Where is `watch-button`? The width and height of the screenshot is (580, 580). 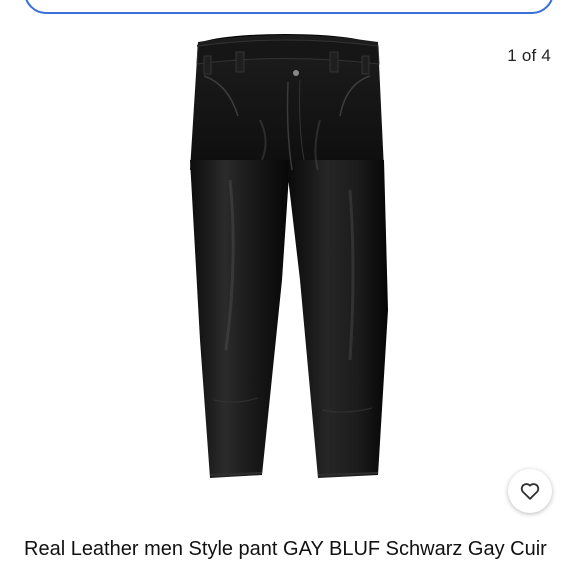
watch-button is located at coordinates (530, 491).